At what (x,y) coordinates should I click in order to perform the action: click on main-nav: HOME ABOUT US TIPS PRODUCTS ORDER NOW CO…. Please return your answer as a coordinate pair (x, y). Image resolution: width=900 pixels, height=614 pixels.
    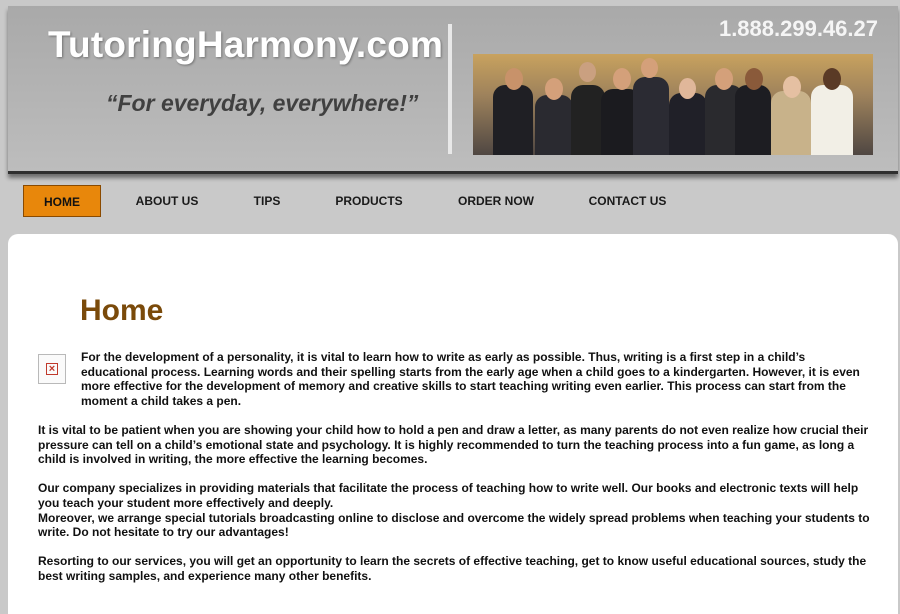
    Looking at the image, I should click on (450, 202).